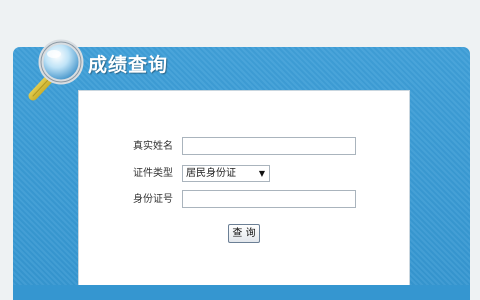  I want to click on name-label: 真实姓名, so click(153, 146).